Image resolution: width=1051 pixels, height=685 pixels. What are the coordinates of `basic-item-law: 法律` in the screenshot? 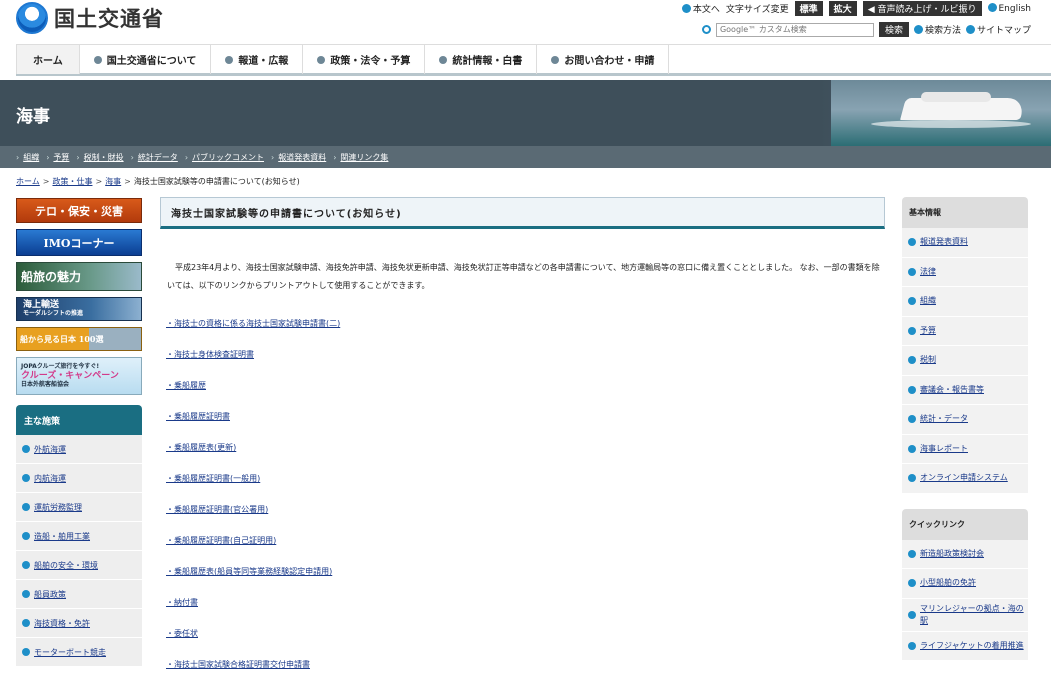 It's located at (965, 272).